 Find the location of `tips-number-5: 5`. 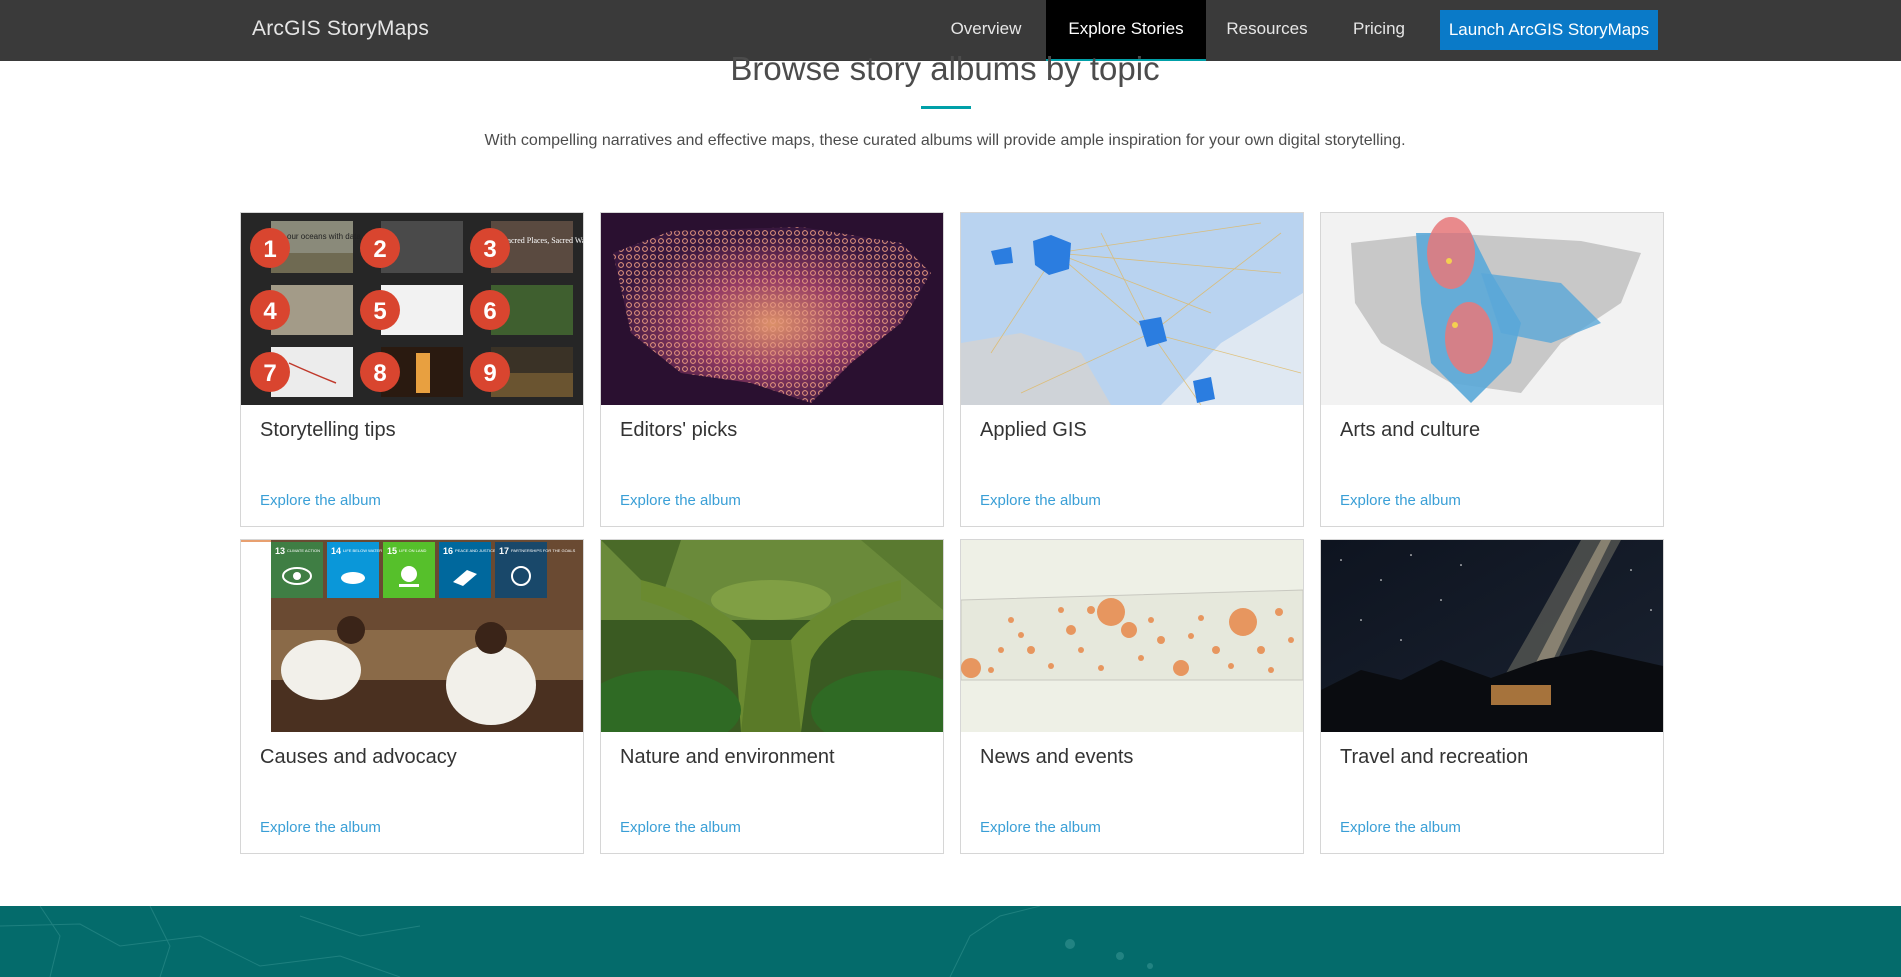

tips-number-5: 5 is located at coordinates (379, 311).